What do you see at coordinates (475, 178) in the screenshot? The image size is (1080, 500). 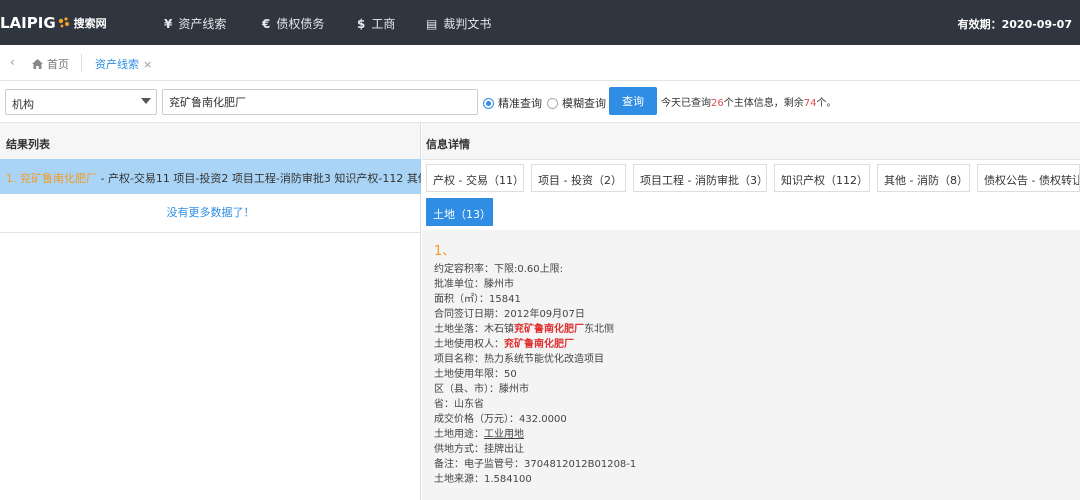 I see `tab-property-trade: 产权 - 交易（11）` at bounding box center [475, 178].